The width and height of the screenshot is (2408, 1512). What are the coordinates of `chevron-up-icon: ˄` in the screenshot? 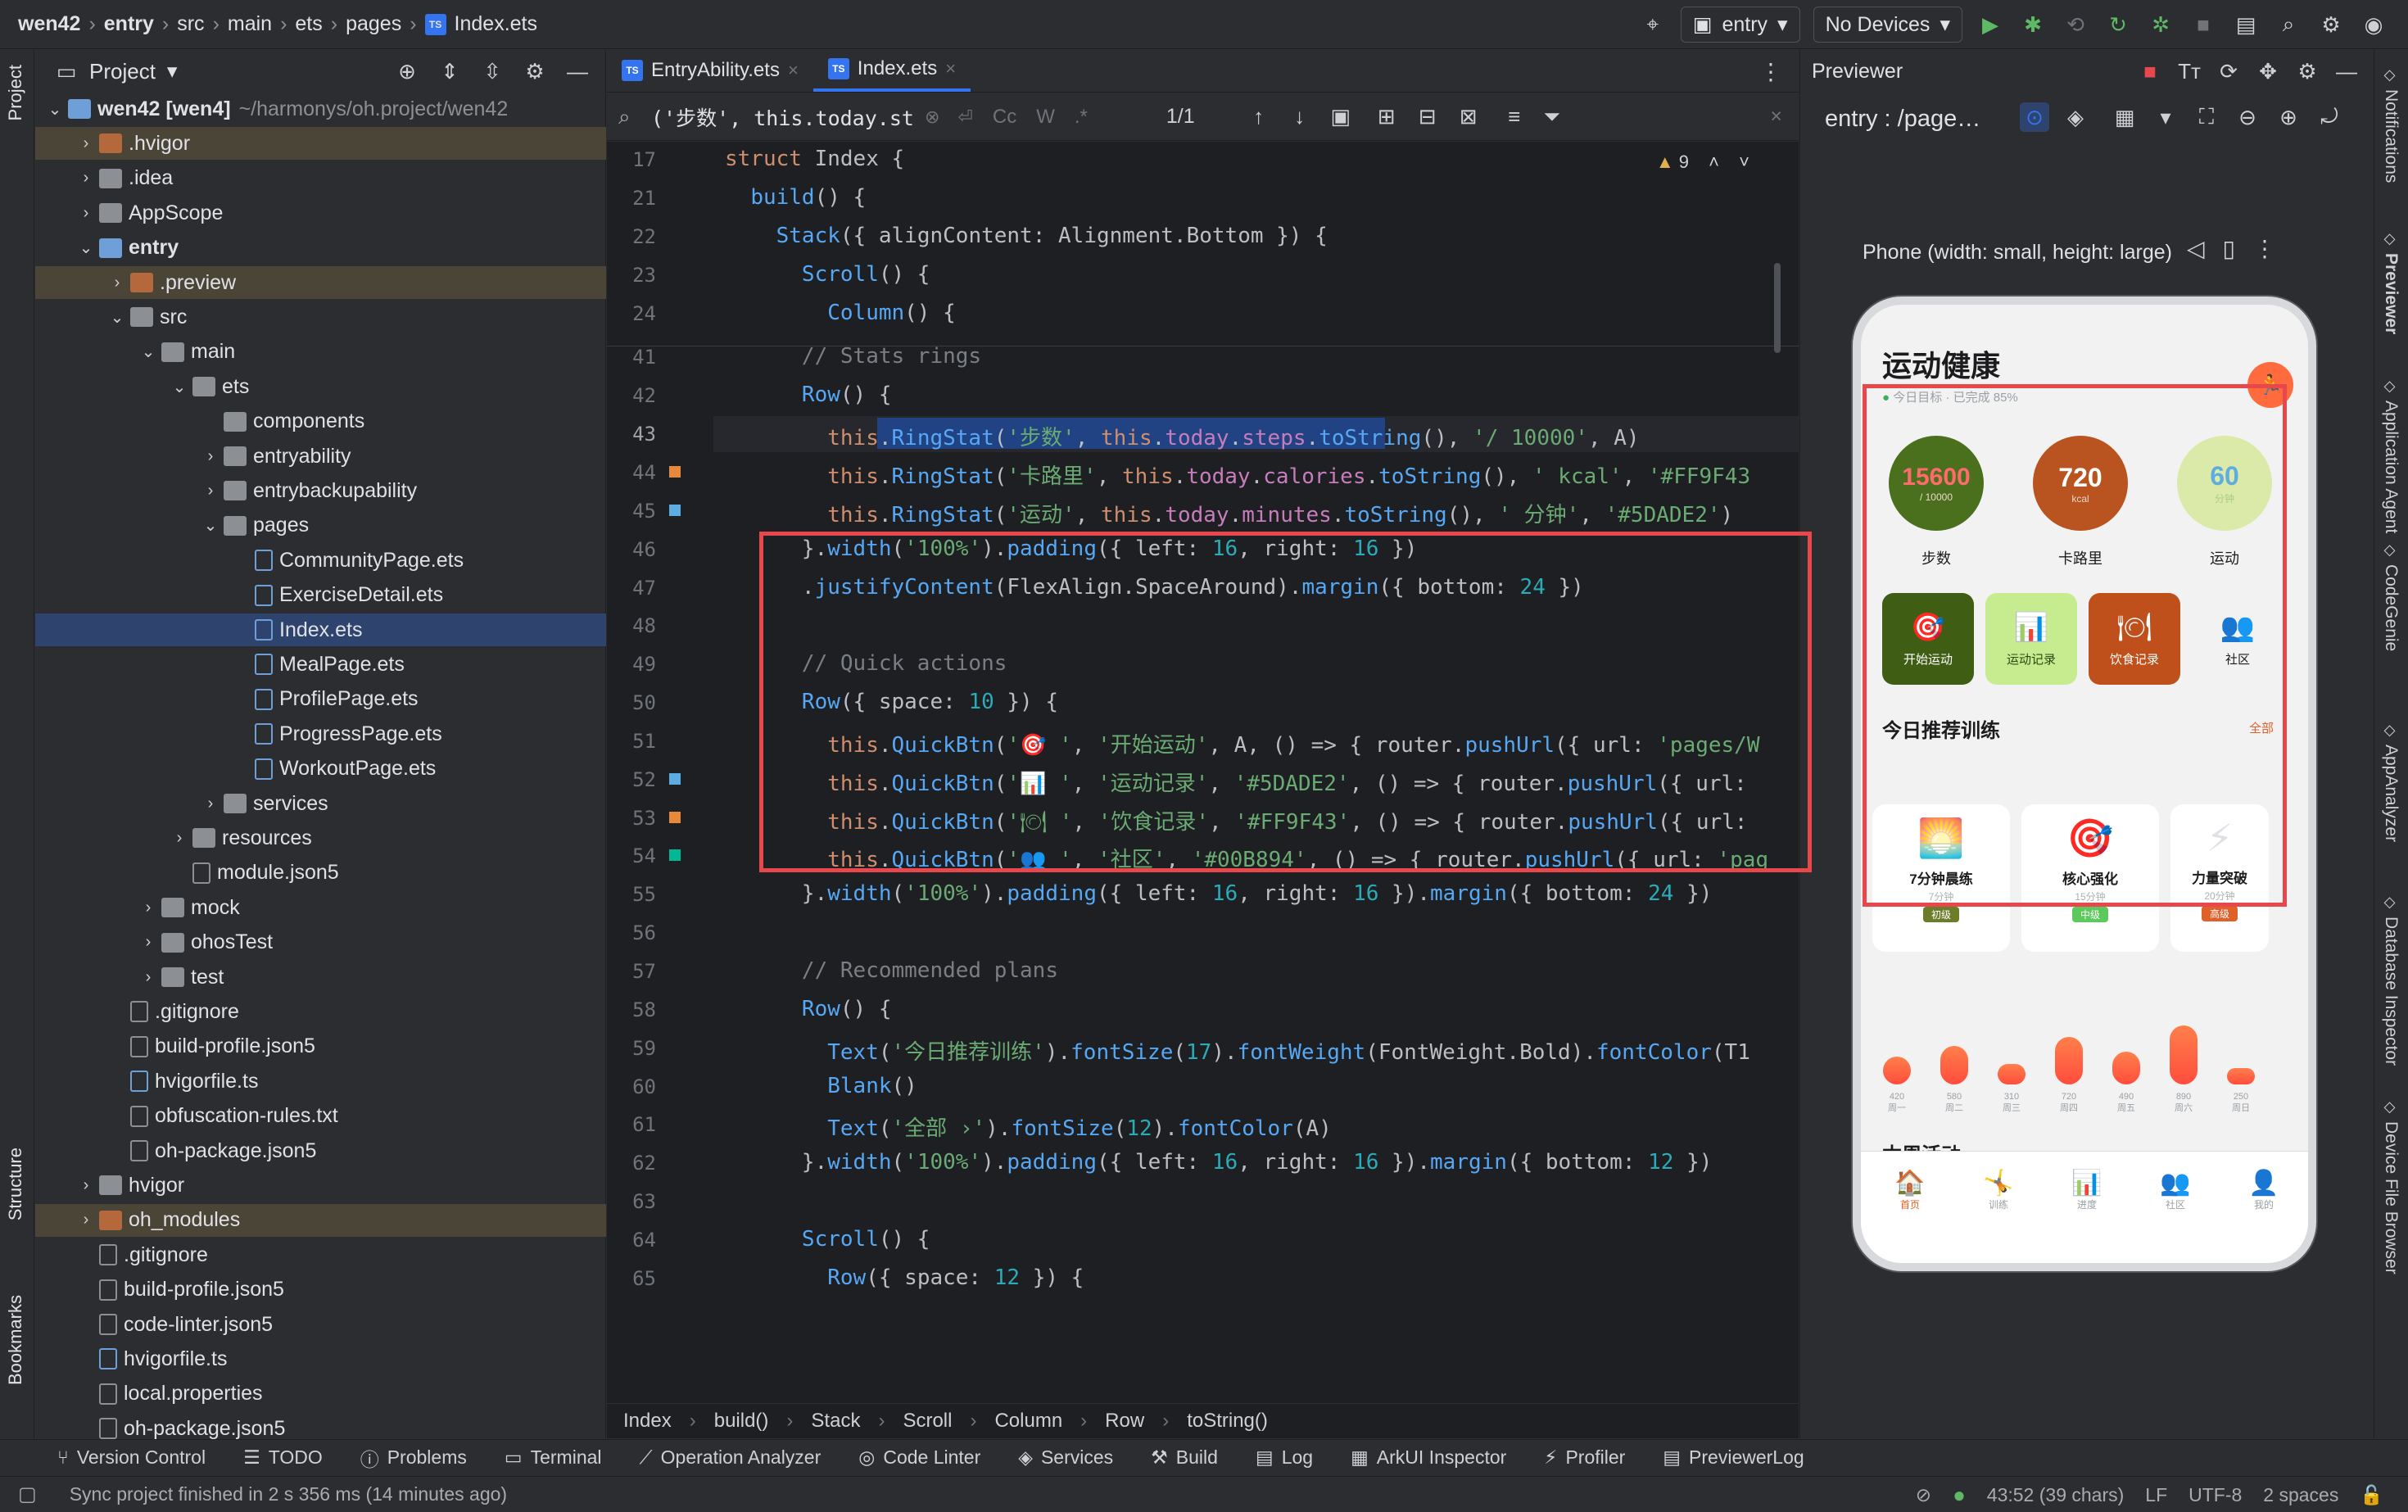 It's located at (1714, 162).